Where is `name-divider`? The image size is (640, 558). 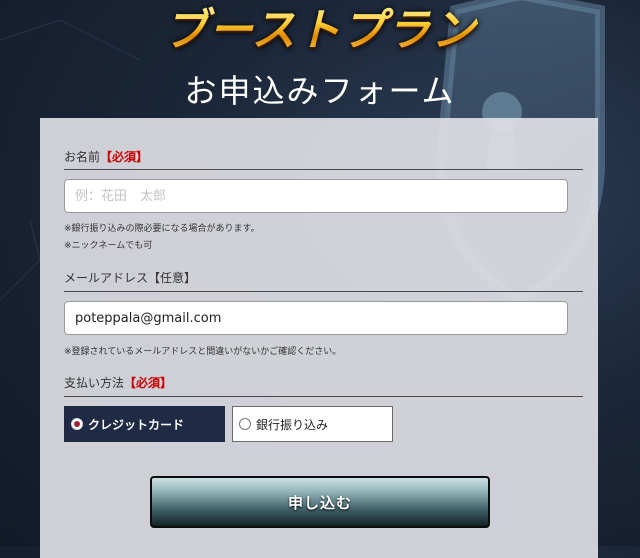 name-divider is located at coordinates (323, 169).